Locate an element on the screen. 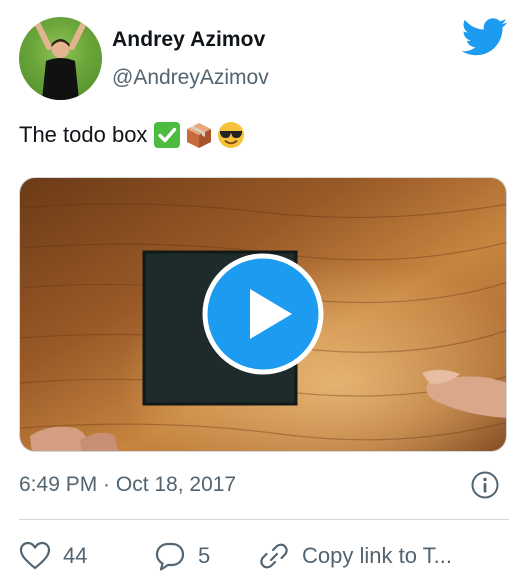 The image size is (526, 582). info-icon is located at coordinates (485, 485).